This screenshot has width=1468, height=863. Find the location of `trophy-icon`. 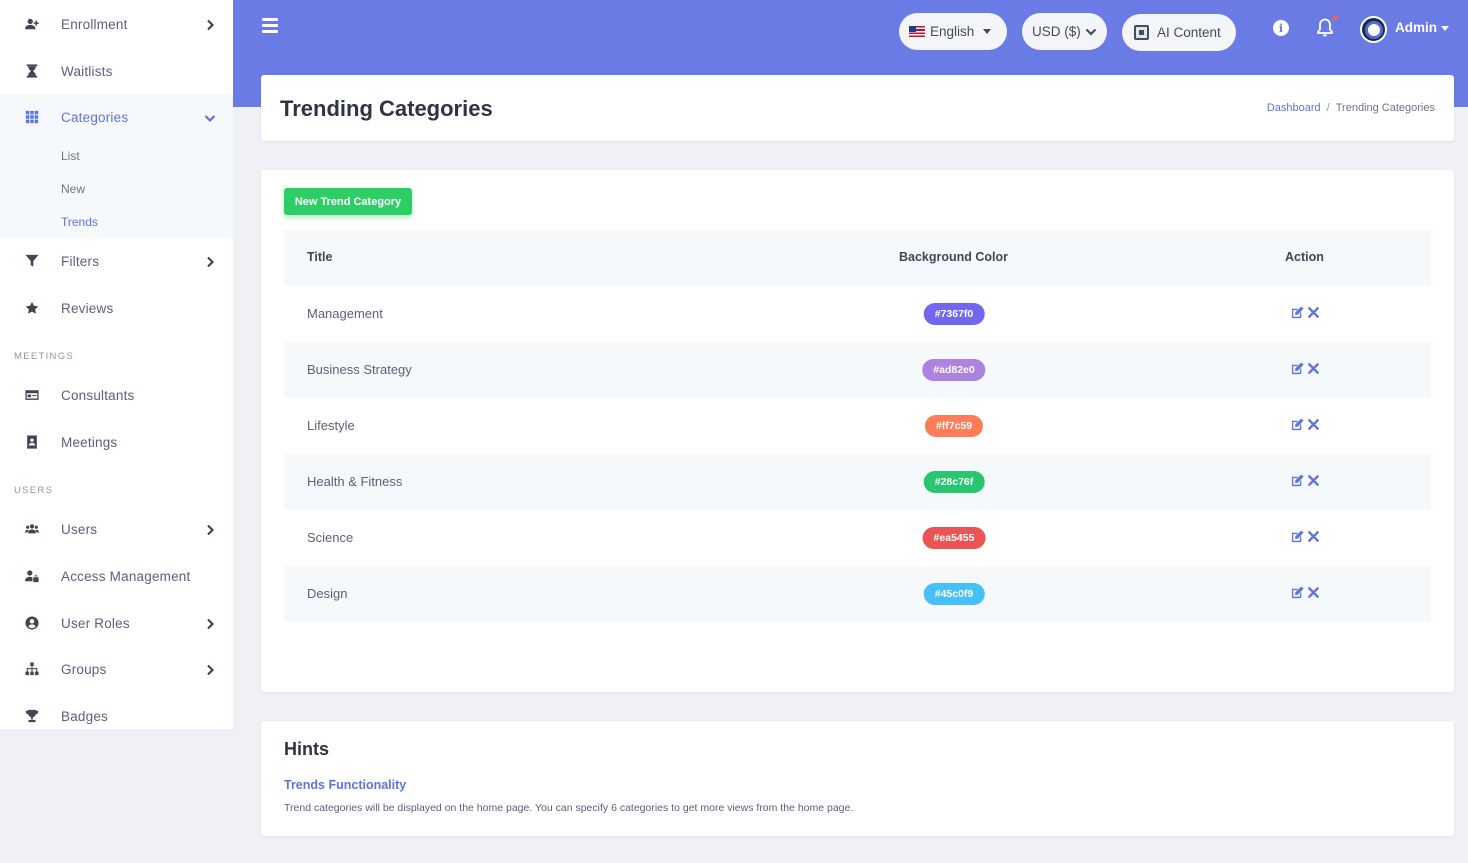

trophy-icon is located at coordinates (32, 716).